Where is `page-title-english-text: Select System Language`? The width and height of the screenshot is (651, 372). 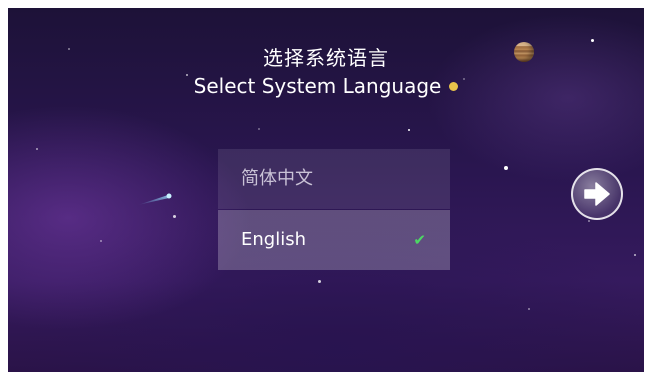 page-title-english-text: Select System Language is located at coordinates (317, 86).